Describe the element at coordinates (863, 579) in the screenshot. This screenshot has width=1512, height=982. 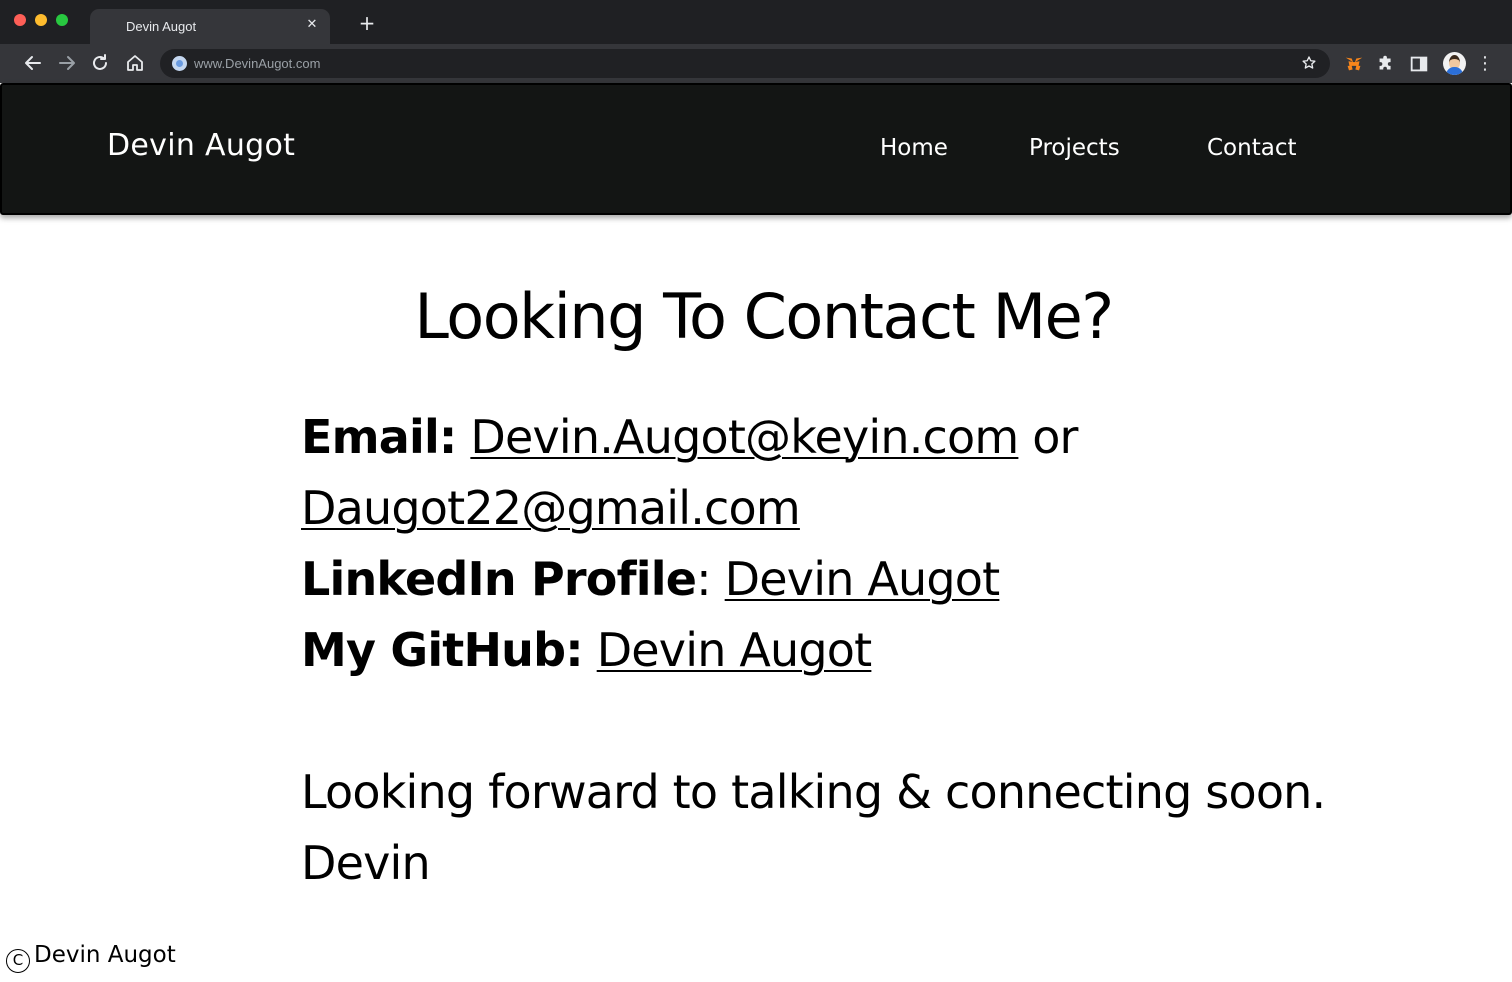
I see `linkedin-link: Devin Augot` at that location.